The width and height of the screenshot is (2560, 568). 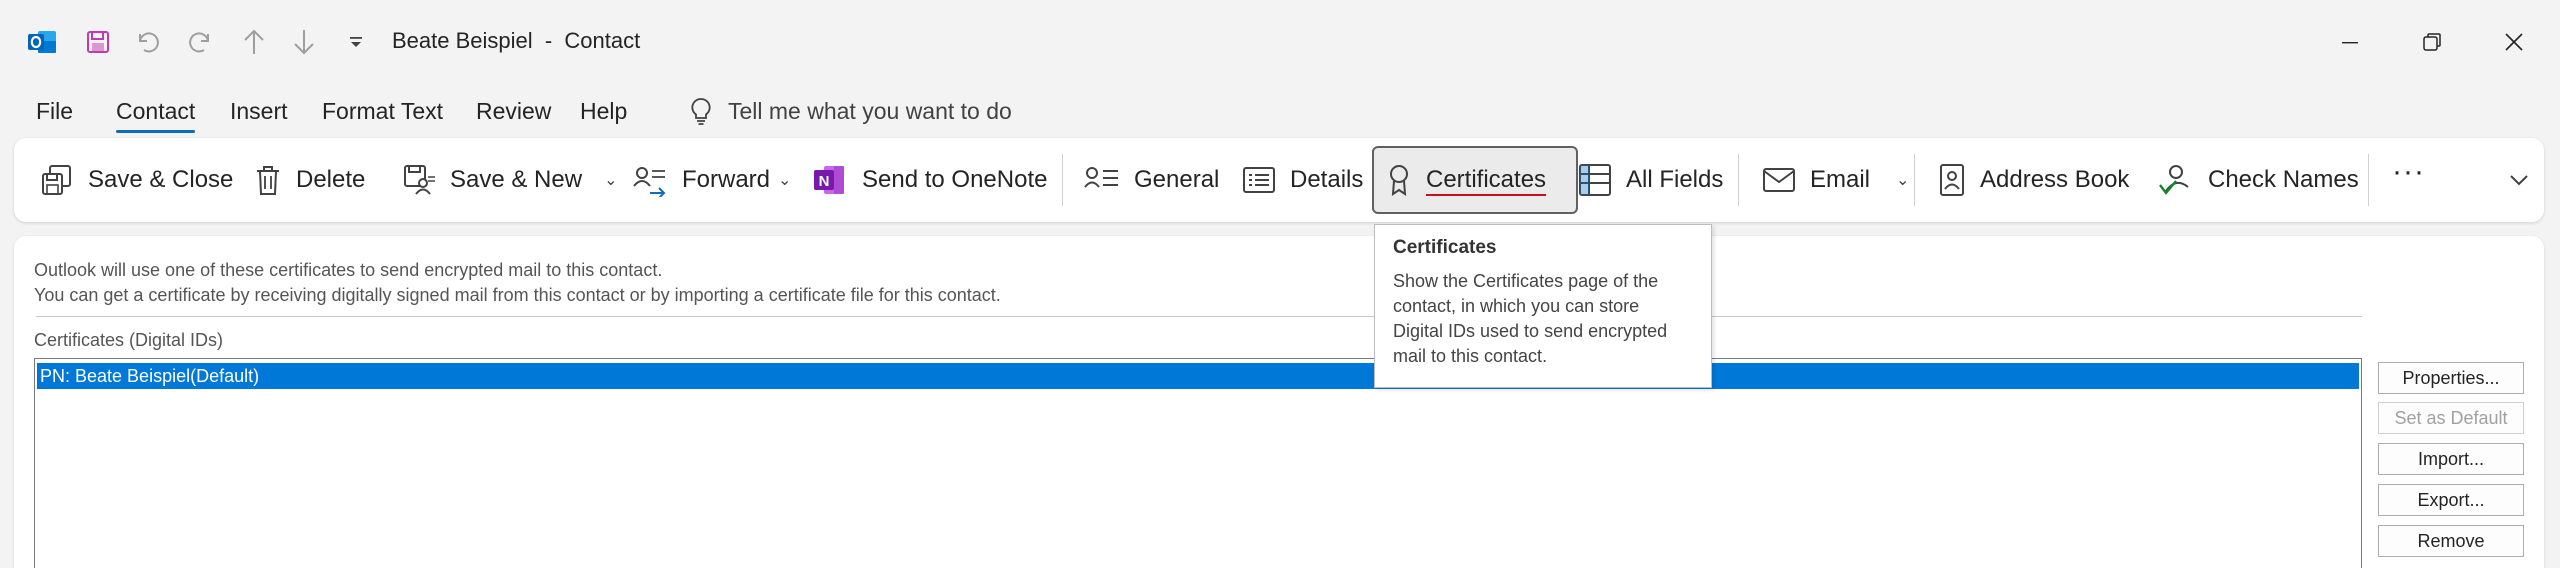 I want to click on tell-me-search: Tell me what you want to do, so click(x=850, y=111).